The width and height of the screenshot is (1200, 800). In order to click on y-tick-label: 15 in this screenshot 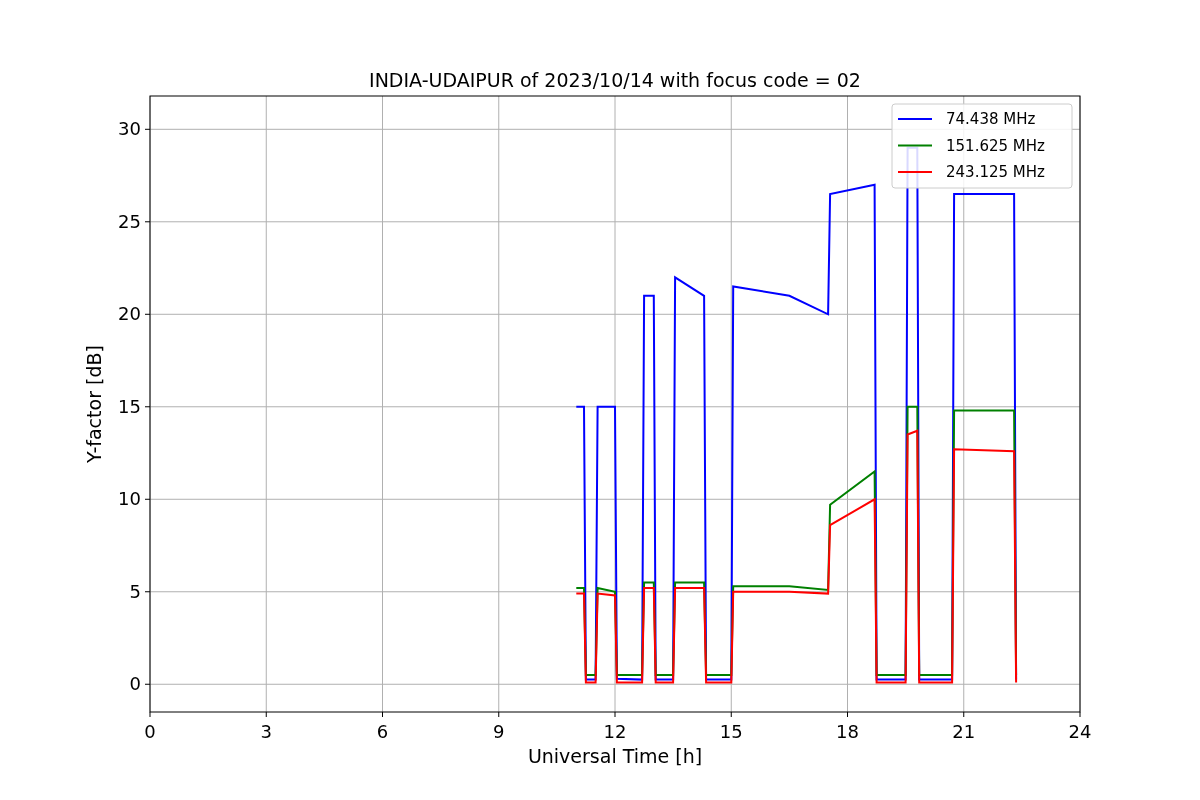, I will do `click(129, 406)`.